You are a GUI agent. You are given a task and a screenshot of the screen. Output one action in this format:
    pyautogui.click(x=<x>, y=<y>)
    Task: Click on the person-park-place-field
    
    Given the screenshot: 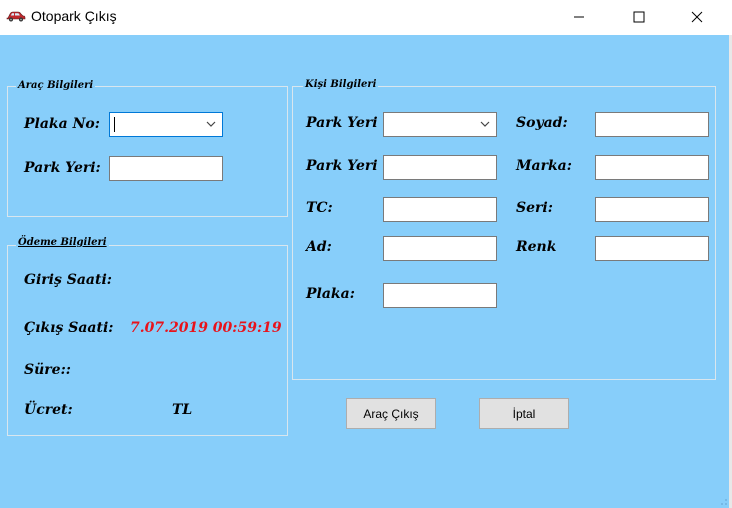 What is the action you would take?
    pyautogui.click(x=440, y=167)
    